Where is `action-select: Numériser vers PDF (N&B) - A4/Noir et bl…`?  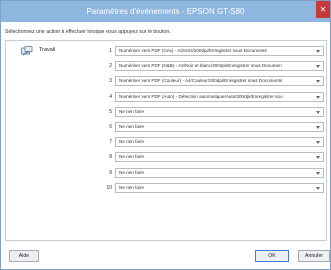 action-select: Numériser vers PDF (N&B) - A4/Noir et bl… is located at coordinates (219, 66).